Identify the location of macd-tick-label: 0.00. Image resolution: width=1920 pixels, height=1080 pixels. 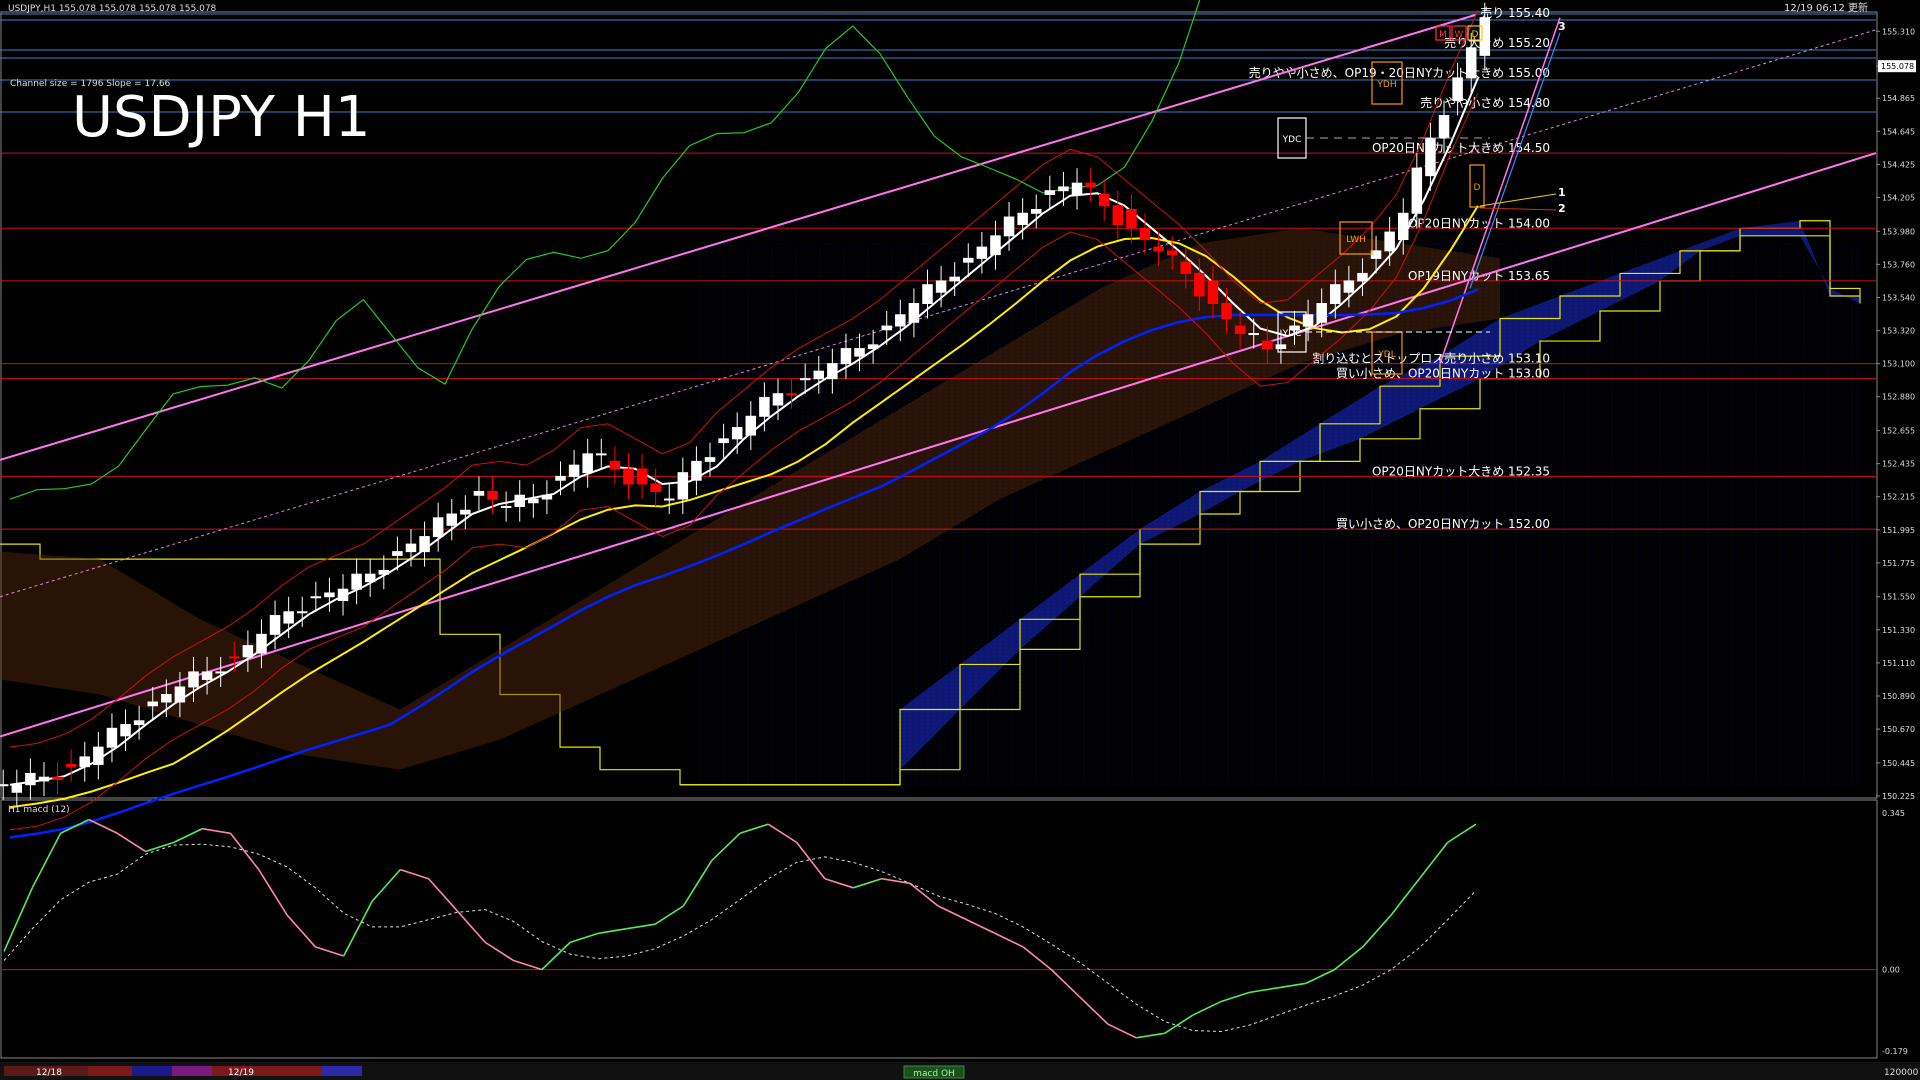
(1891, 970).